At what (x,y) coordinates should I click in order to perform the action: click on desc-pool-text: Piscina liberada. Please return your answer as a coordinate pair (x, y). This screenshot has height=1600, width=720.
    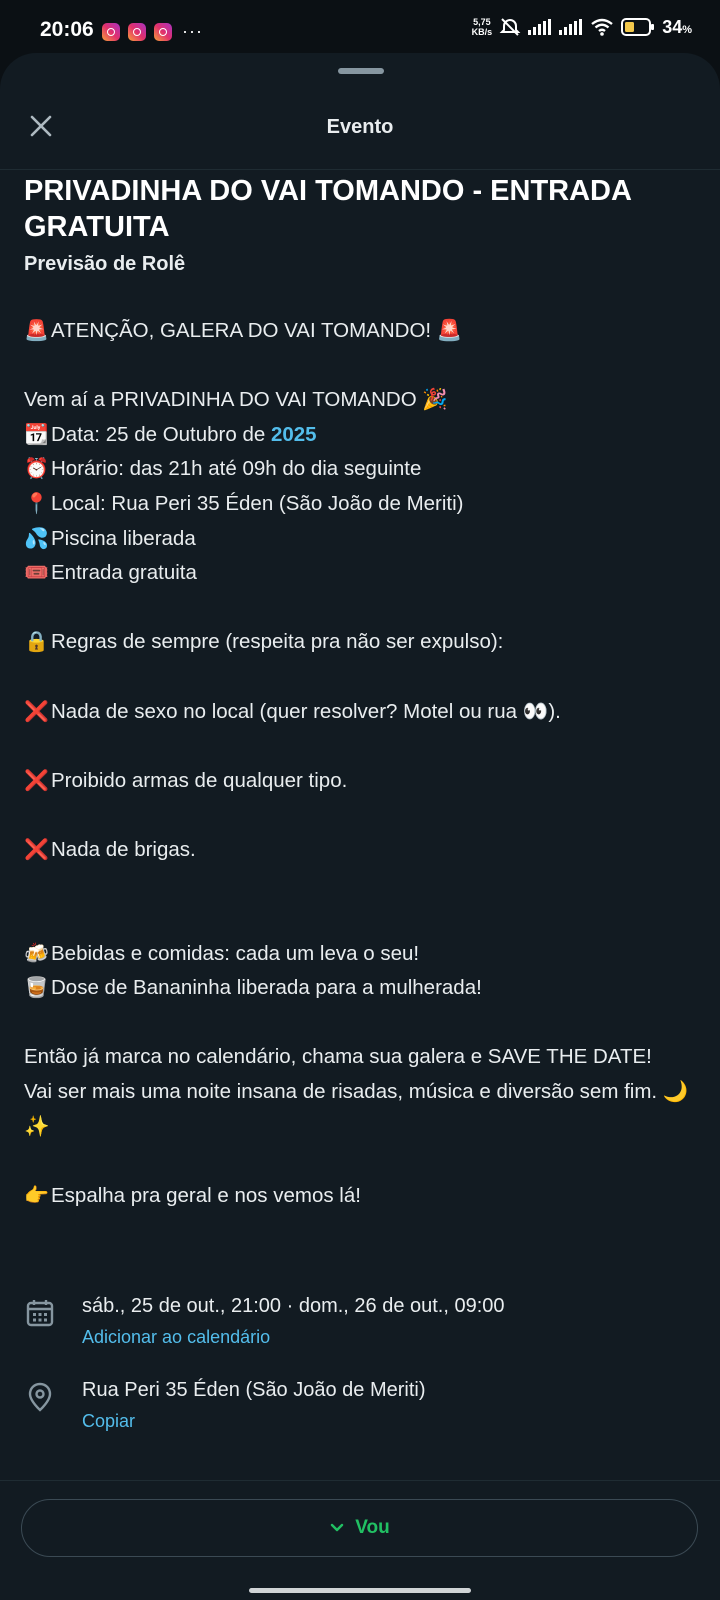
    Looking at the image, I should click on (123, 538).